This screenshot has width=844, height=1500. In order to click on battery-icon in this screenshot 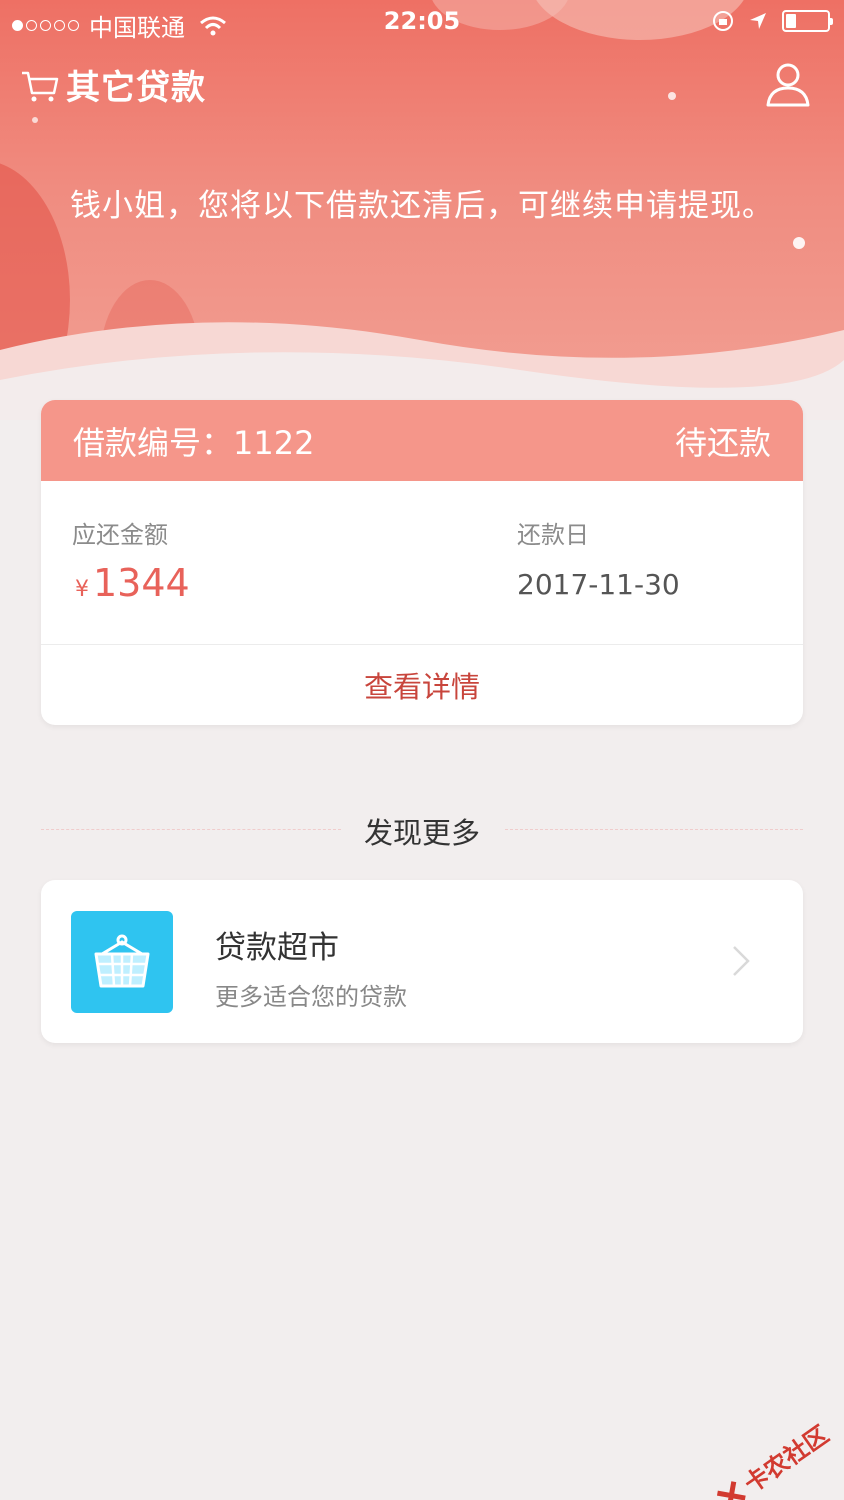, I will do `click(807, 21)`.